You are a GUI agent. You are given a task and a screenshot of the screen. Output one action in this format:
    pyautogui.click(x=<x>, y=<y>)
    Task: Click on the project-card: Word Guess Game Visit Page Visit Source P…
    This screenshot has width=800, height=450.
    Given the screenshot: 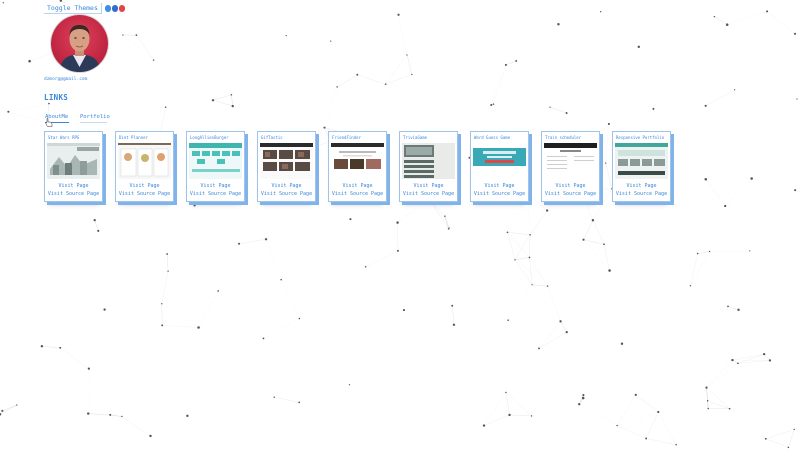 What is the action you would take?
    pyautogui.click(x=499, y=166)
    